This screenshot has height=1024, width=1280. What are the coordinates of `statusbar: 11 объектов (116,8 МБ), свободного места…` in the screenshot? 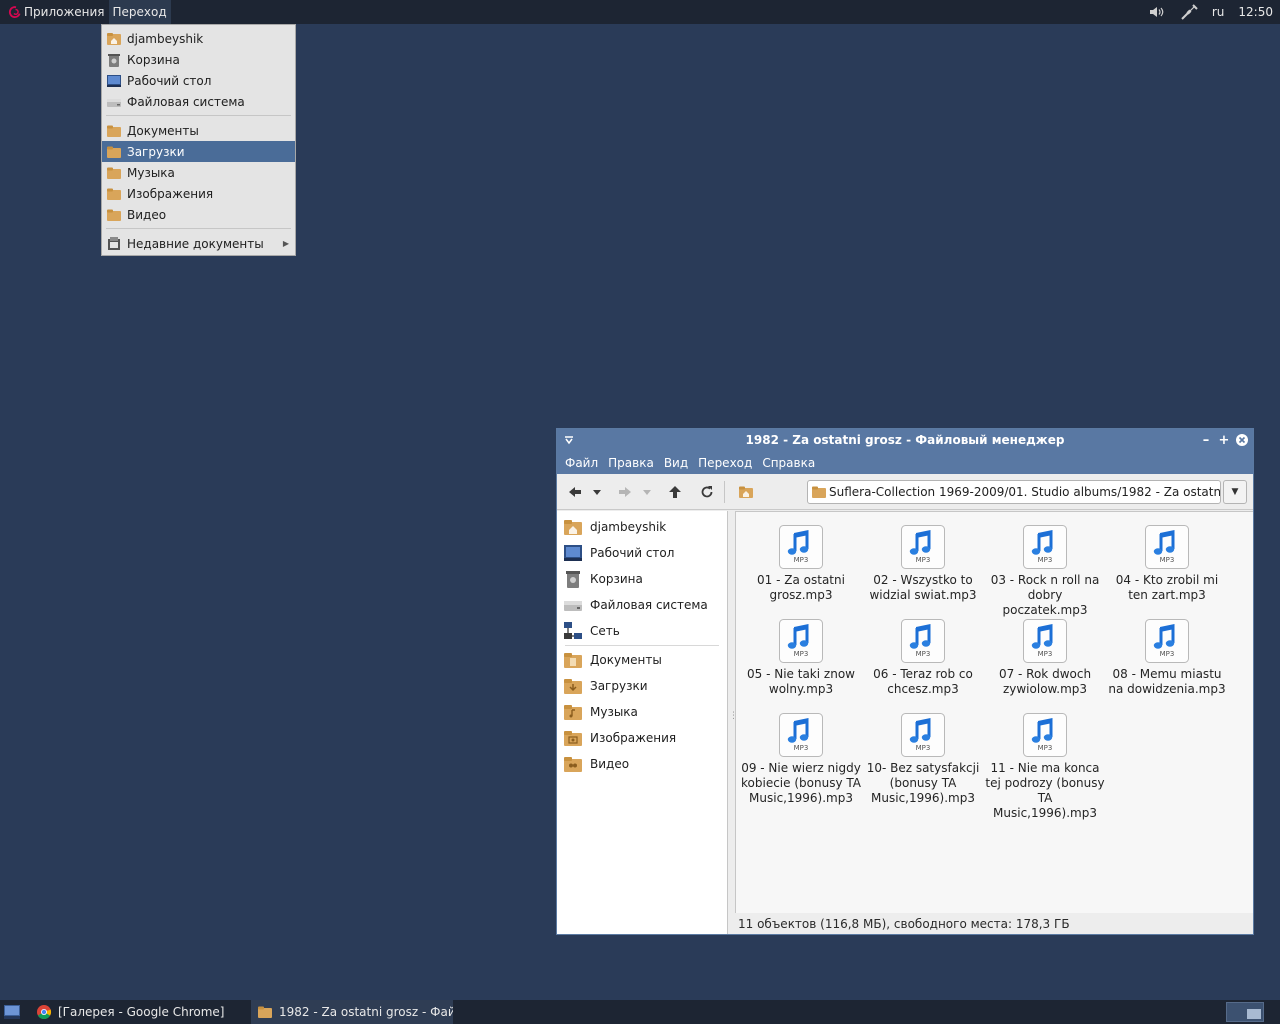 It's located at (994, 923).